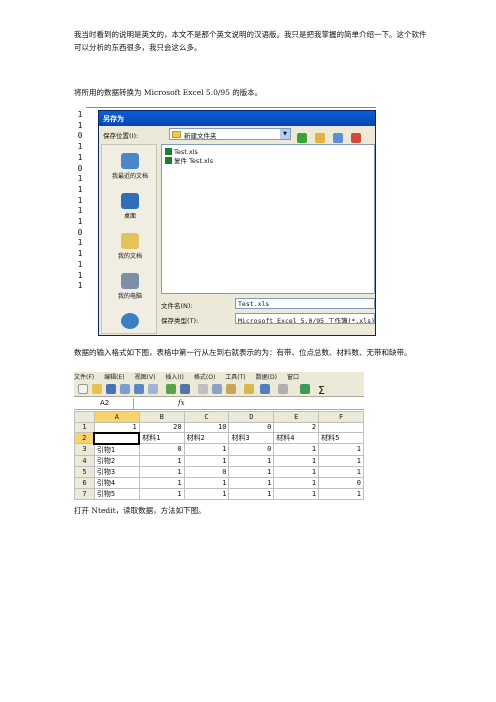  What do you see at coordinates (235, 377) in the screenshot?
I see `menu-item: 工具(T)` at bounding box center [235, 377].